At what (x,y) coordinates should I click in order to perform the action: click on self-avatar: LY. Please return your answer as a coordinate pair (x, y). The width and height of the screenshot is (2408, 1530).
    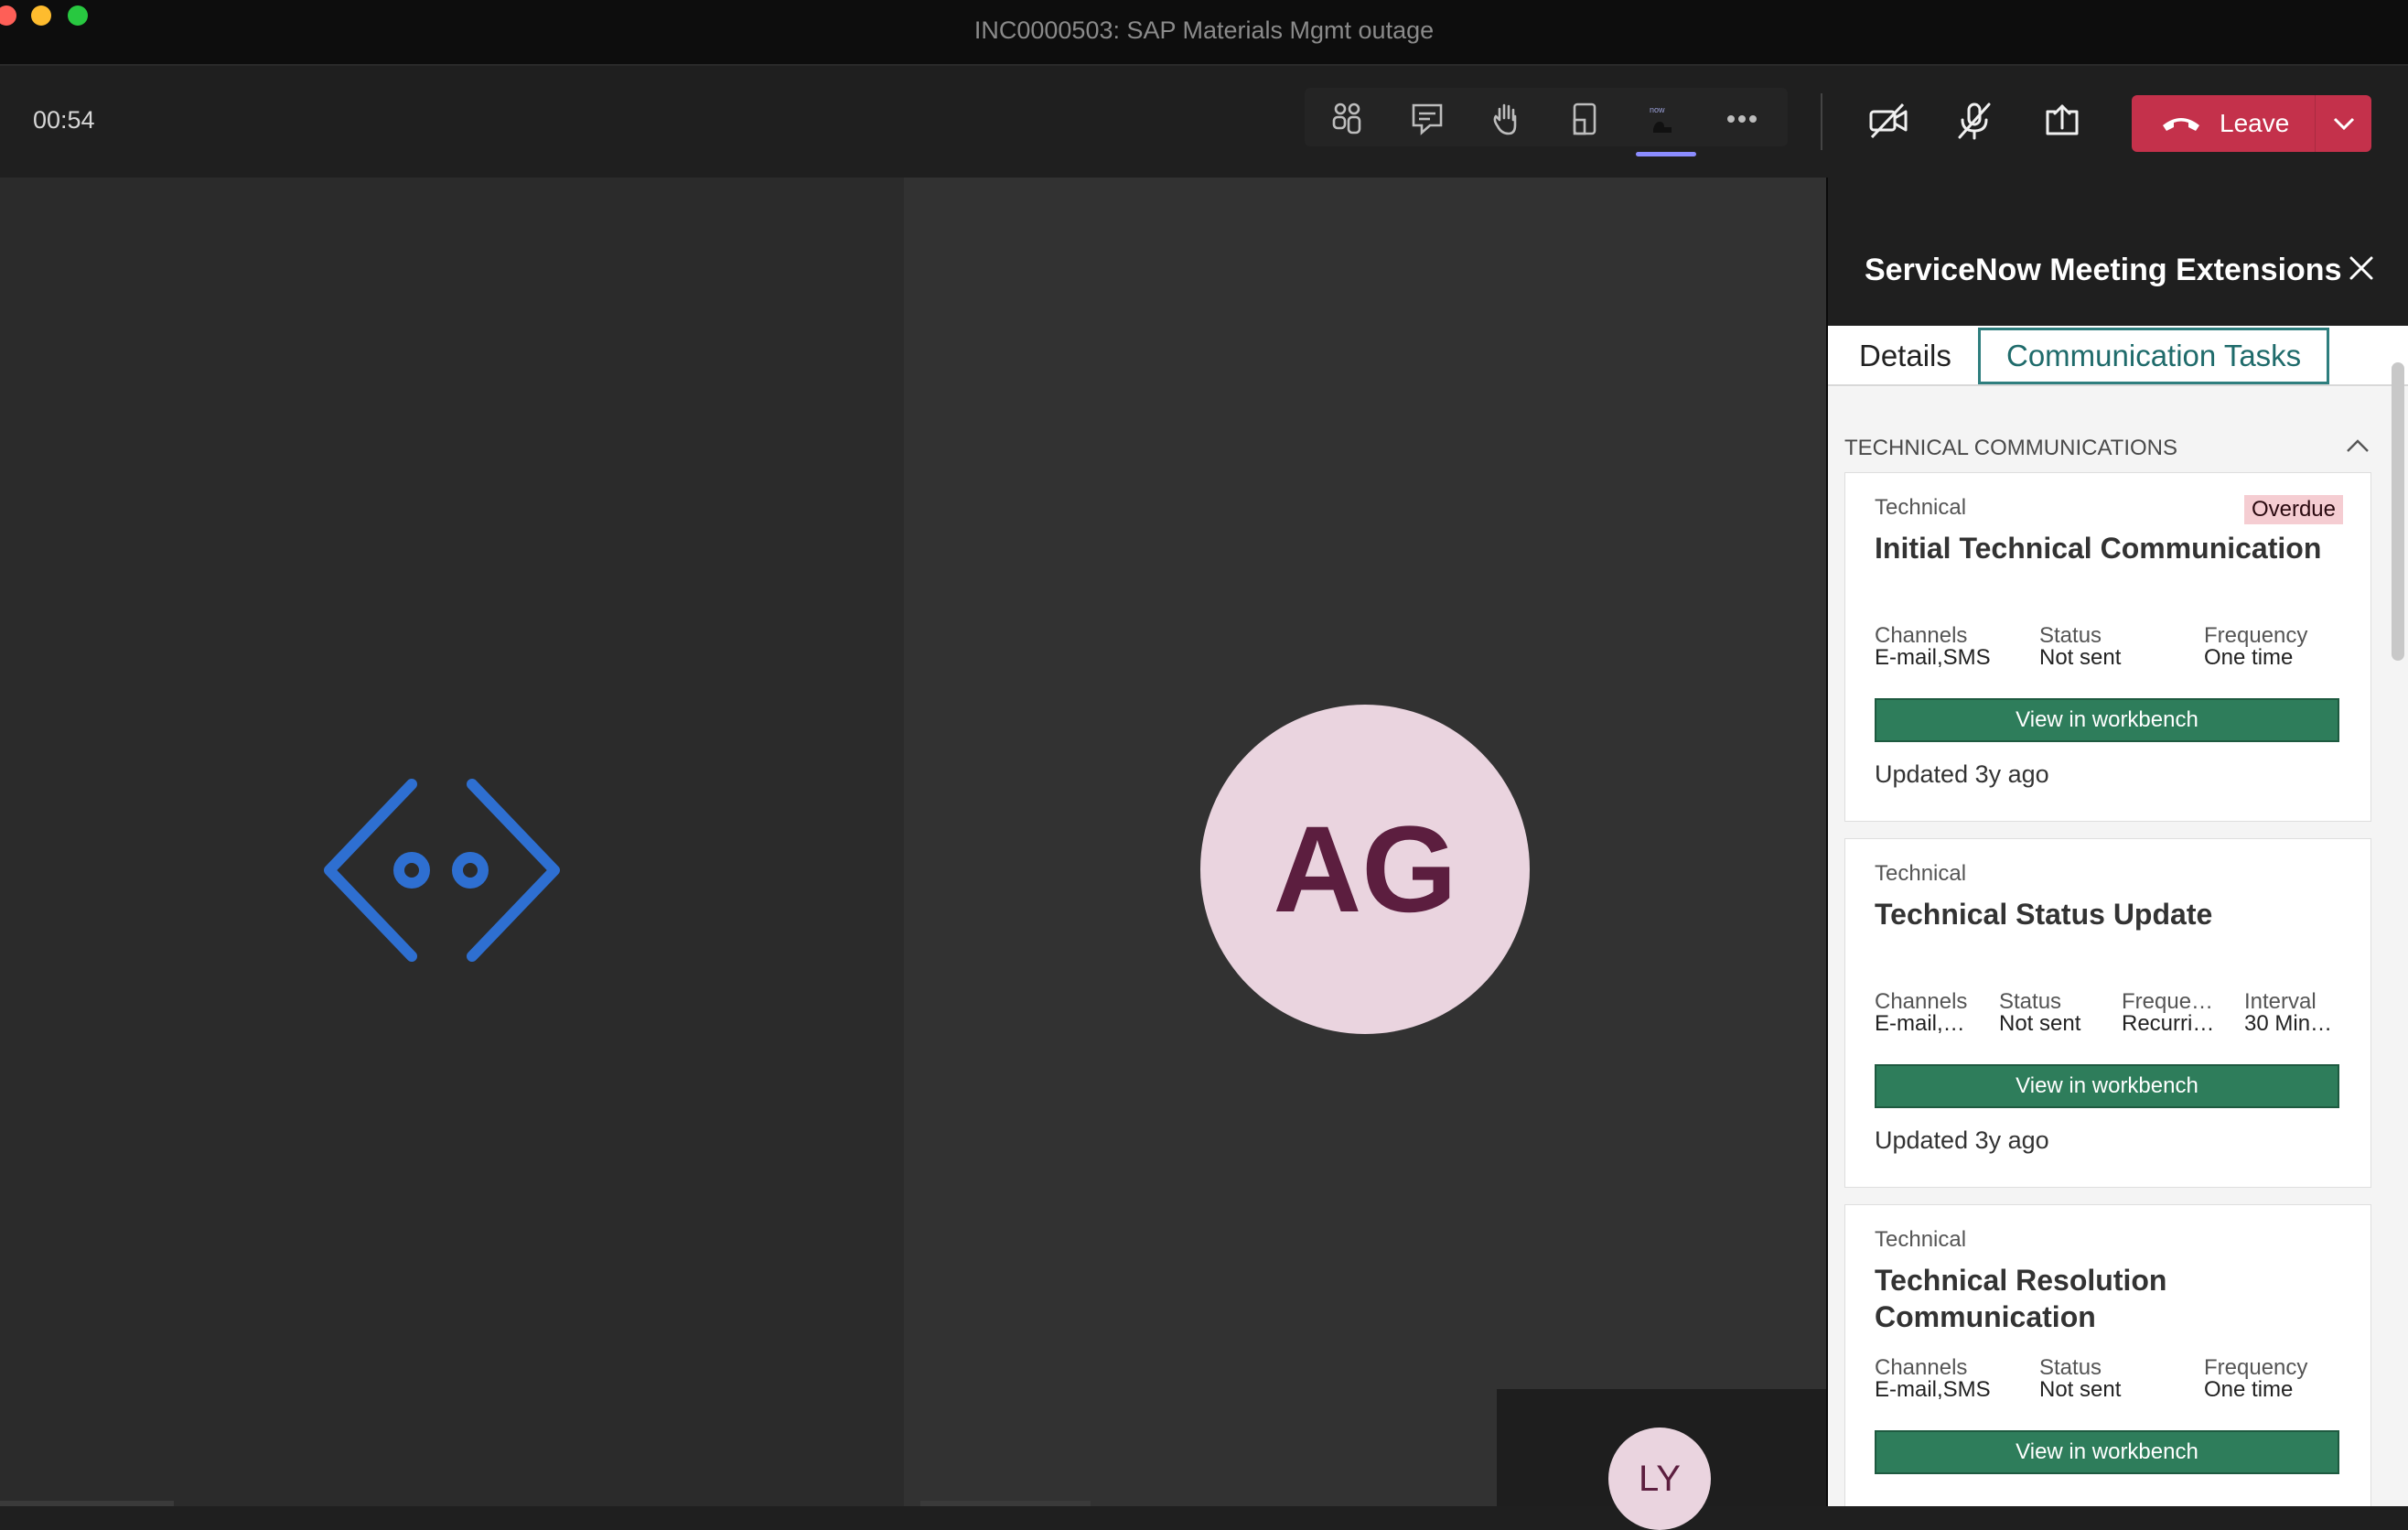
    Looking at the image, I should click on (1659, 1479).